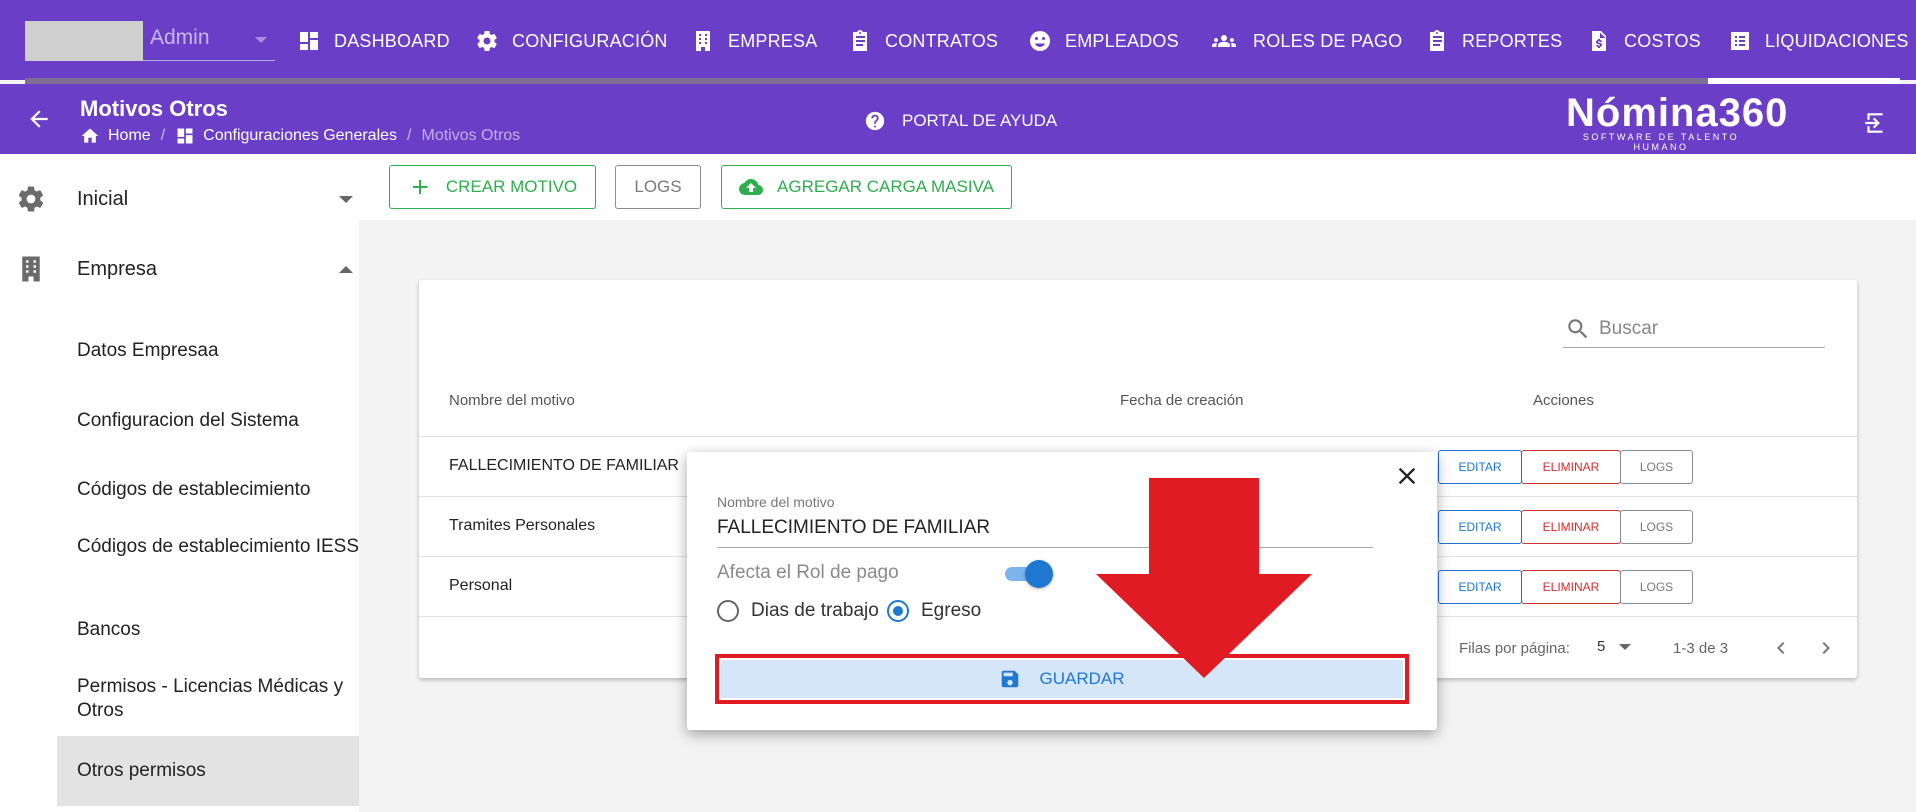 The height and width of the screenshot is (812, 1916). I want to click on close-icon, so click(1407, 476).